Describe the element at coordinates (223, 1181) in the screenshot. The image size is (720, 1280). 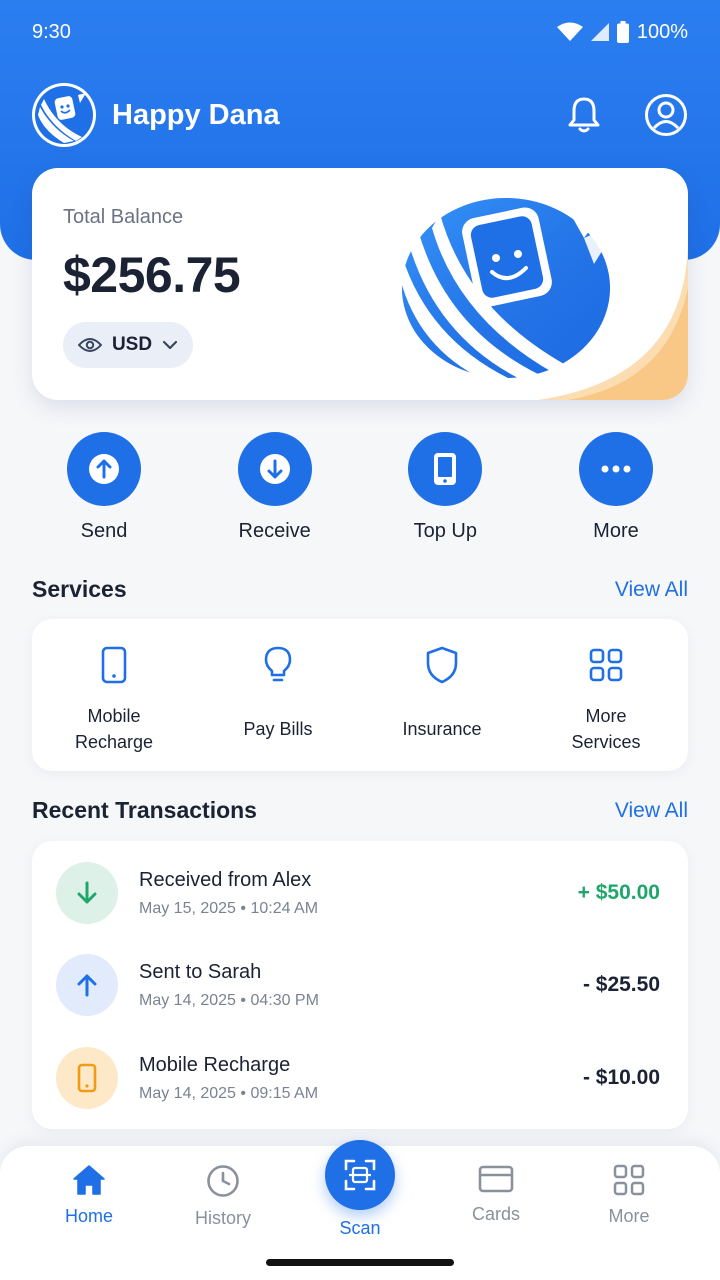
I see `clock-icon` at that location.